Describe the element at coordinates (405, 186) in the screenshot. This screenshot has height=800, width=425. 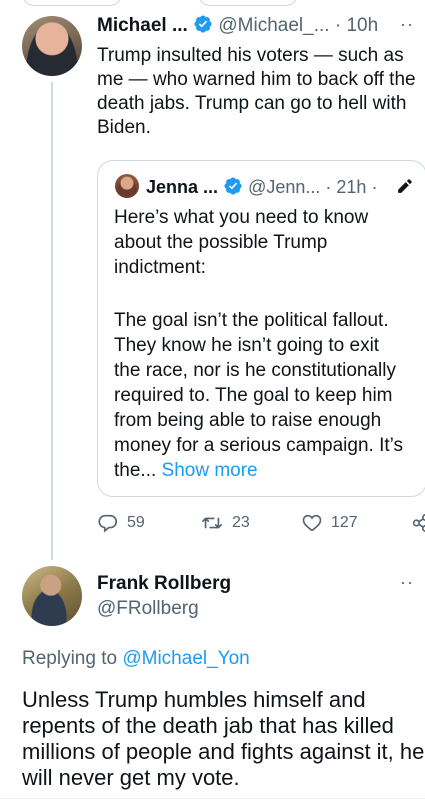
I see `pencil-edited-icon` at that location.